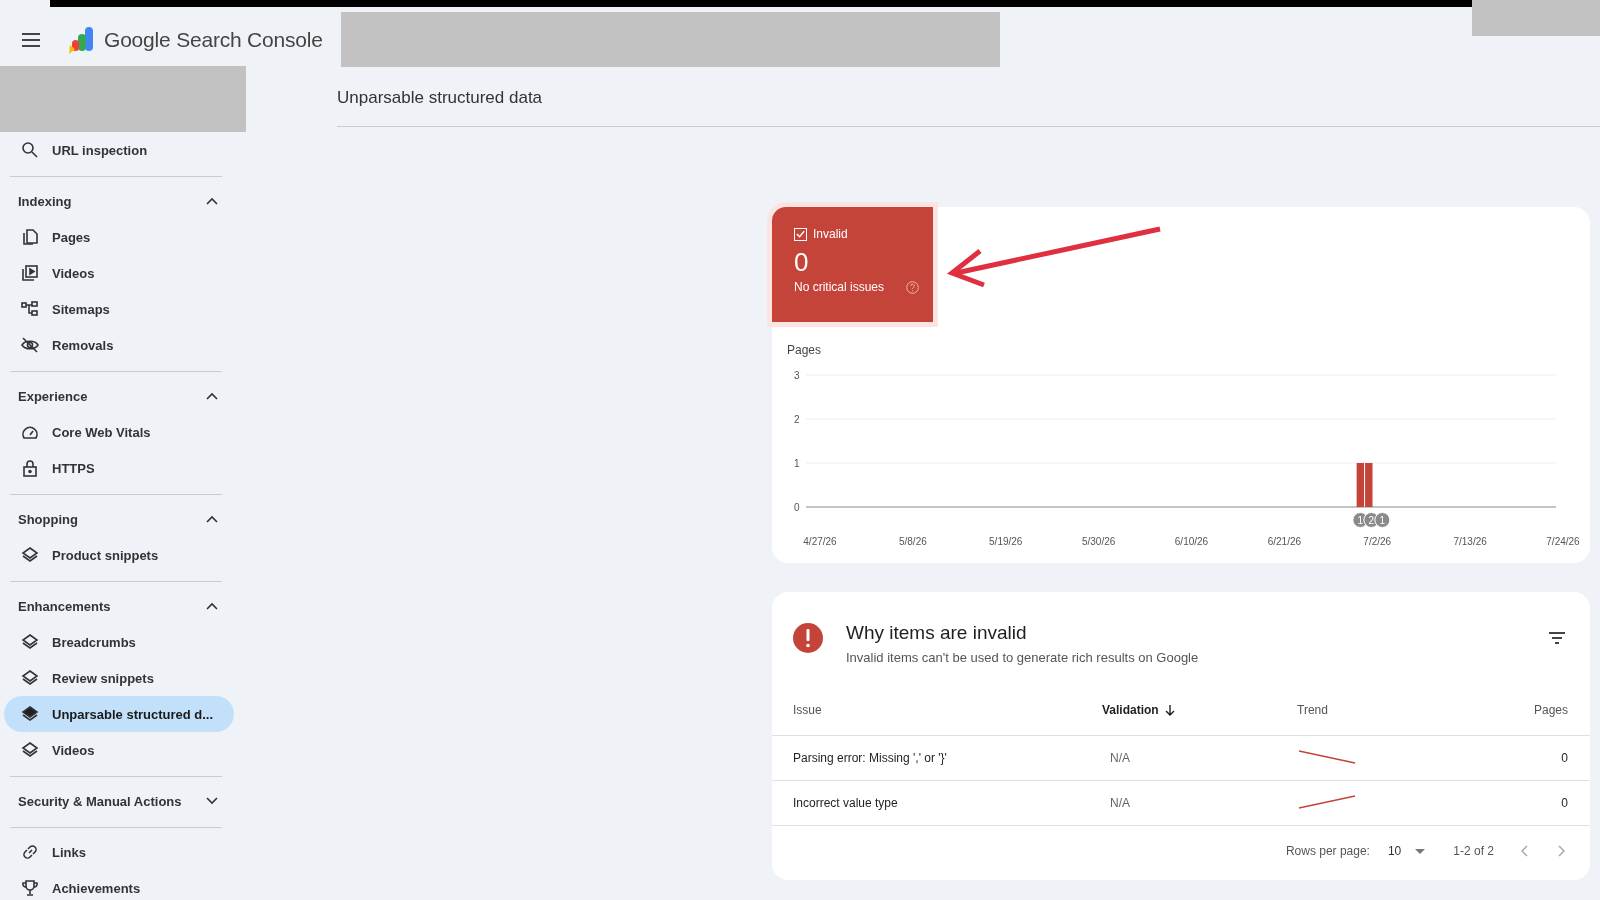 Image resolution: width=1600 pixels, height=900 pixels. Describe the element at coordinates (123, 606) in the screenshot. I see `section-header: Enhancements` at that location.